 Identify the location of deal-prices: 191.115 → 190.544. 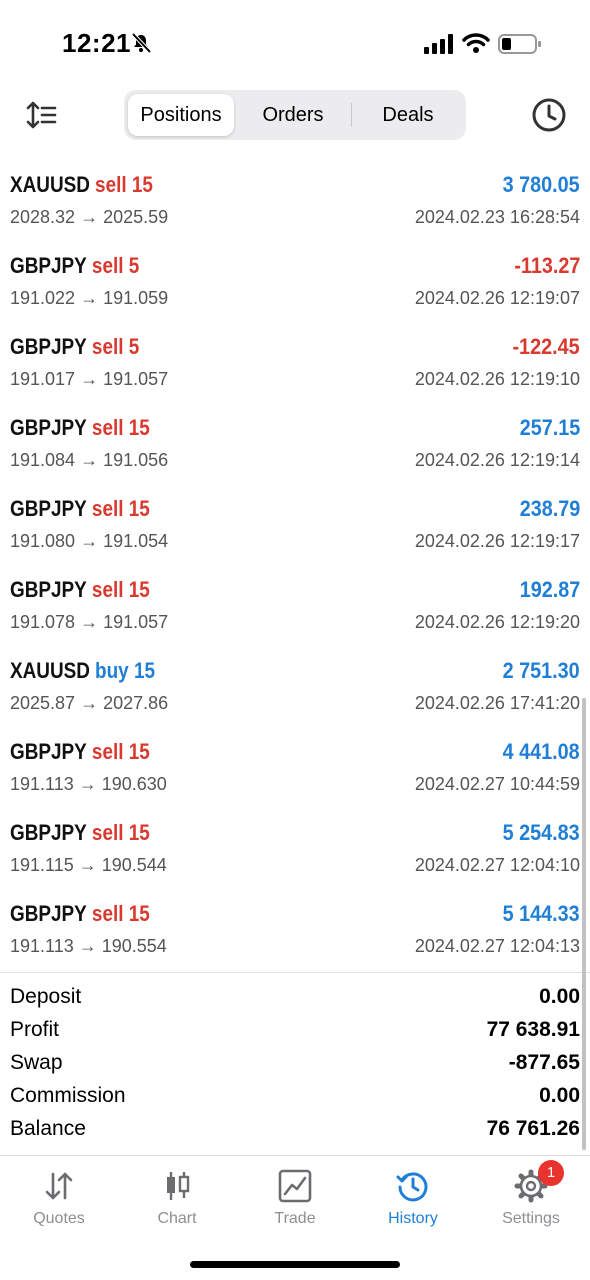
(88, 865).